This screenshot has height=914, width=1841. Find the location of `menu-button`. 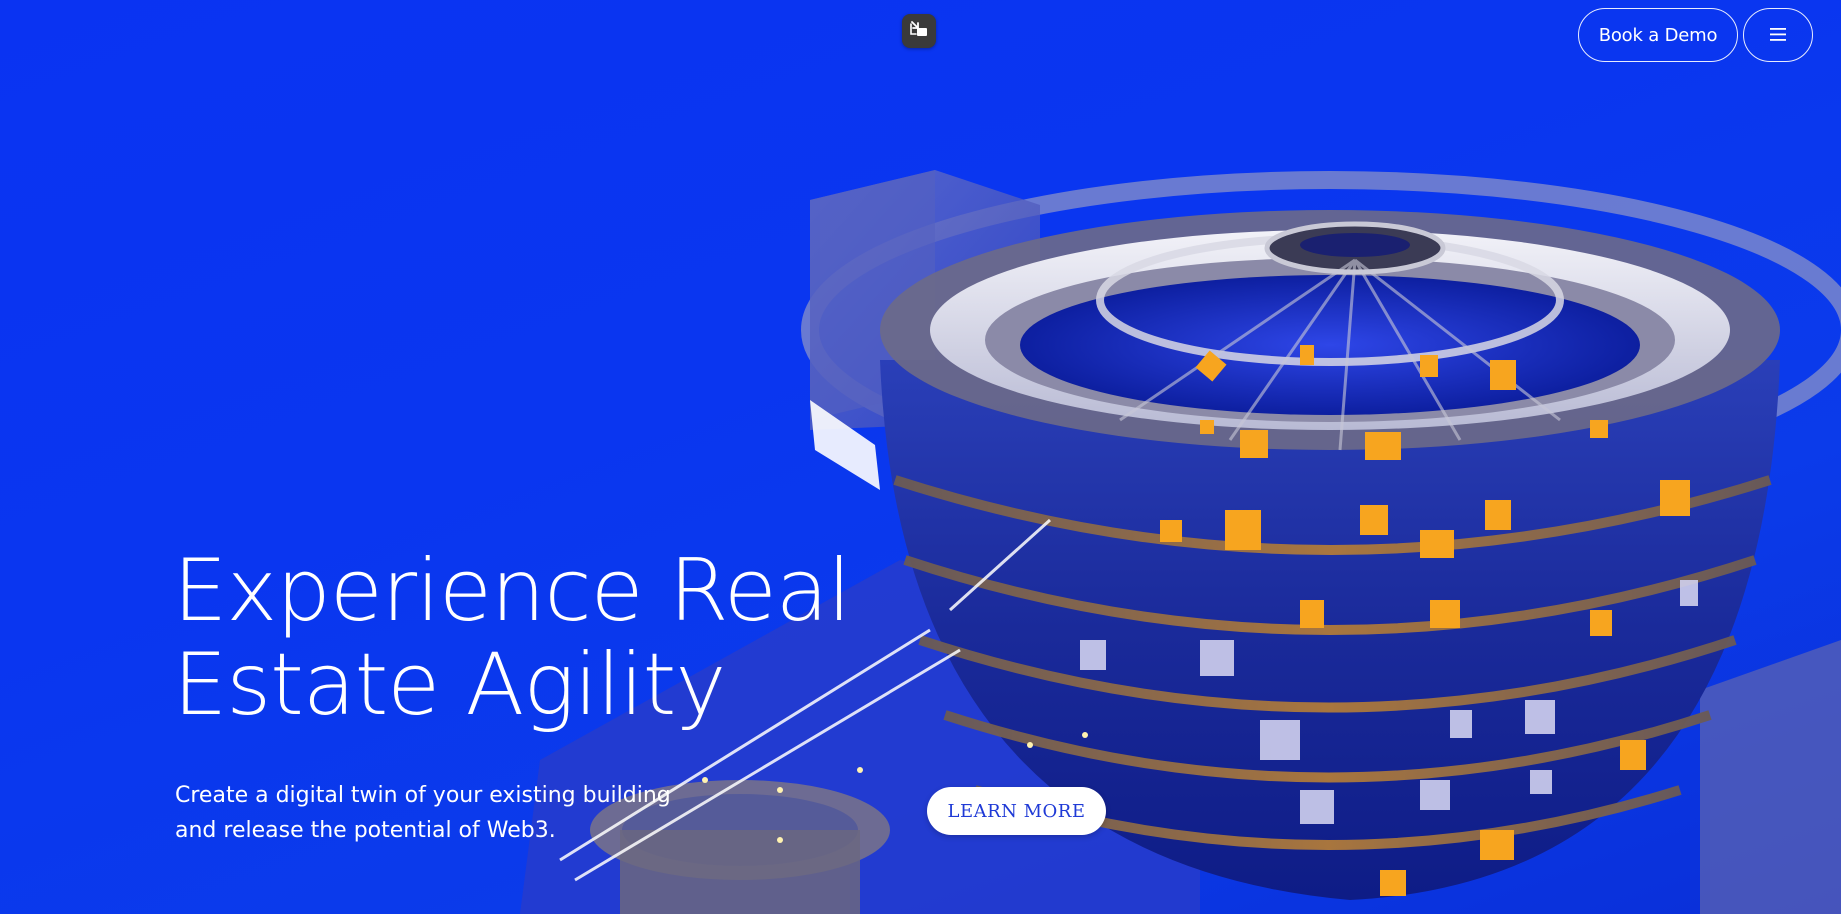

menu-button is located at coordinates (1778, 35).